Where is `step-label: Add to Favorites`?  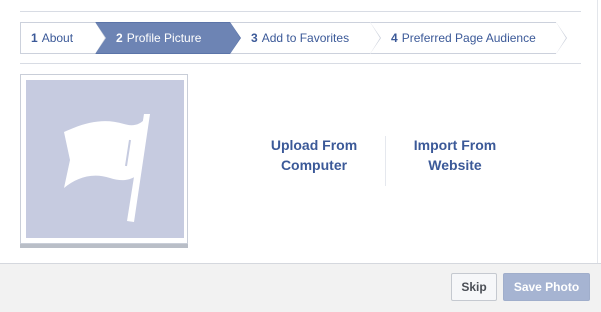
step-label: Add to Favorites is located at coordinates (305, 38).